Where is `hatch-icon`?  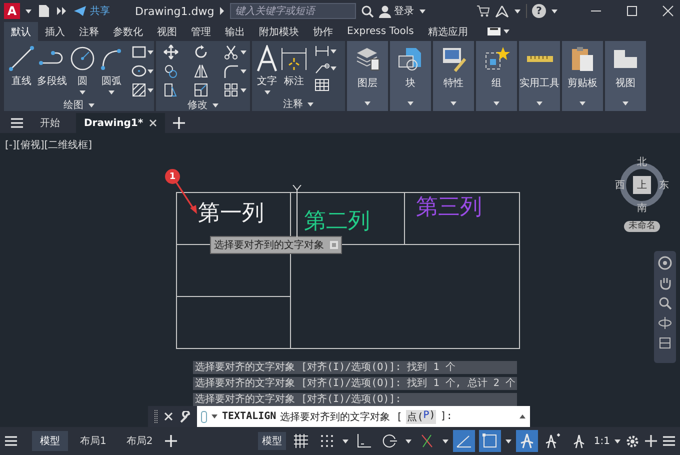 hatch-icon is located at coordinates (139, 90).